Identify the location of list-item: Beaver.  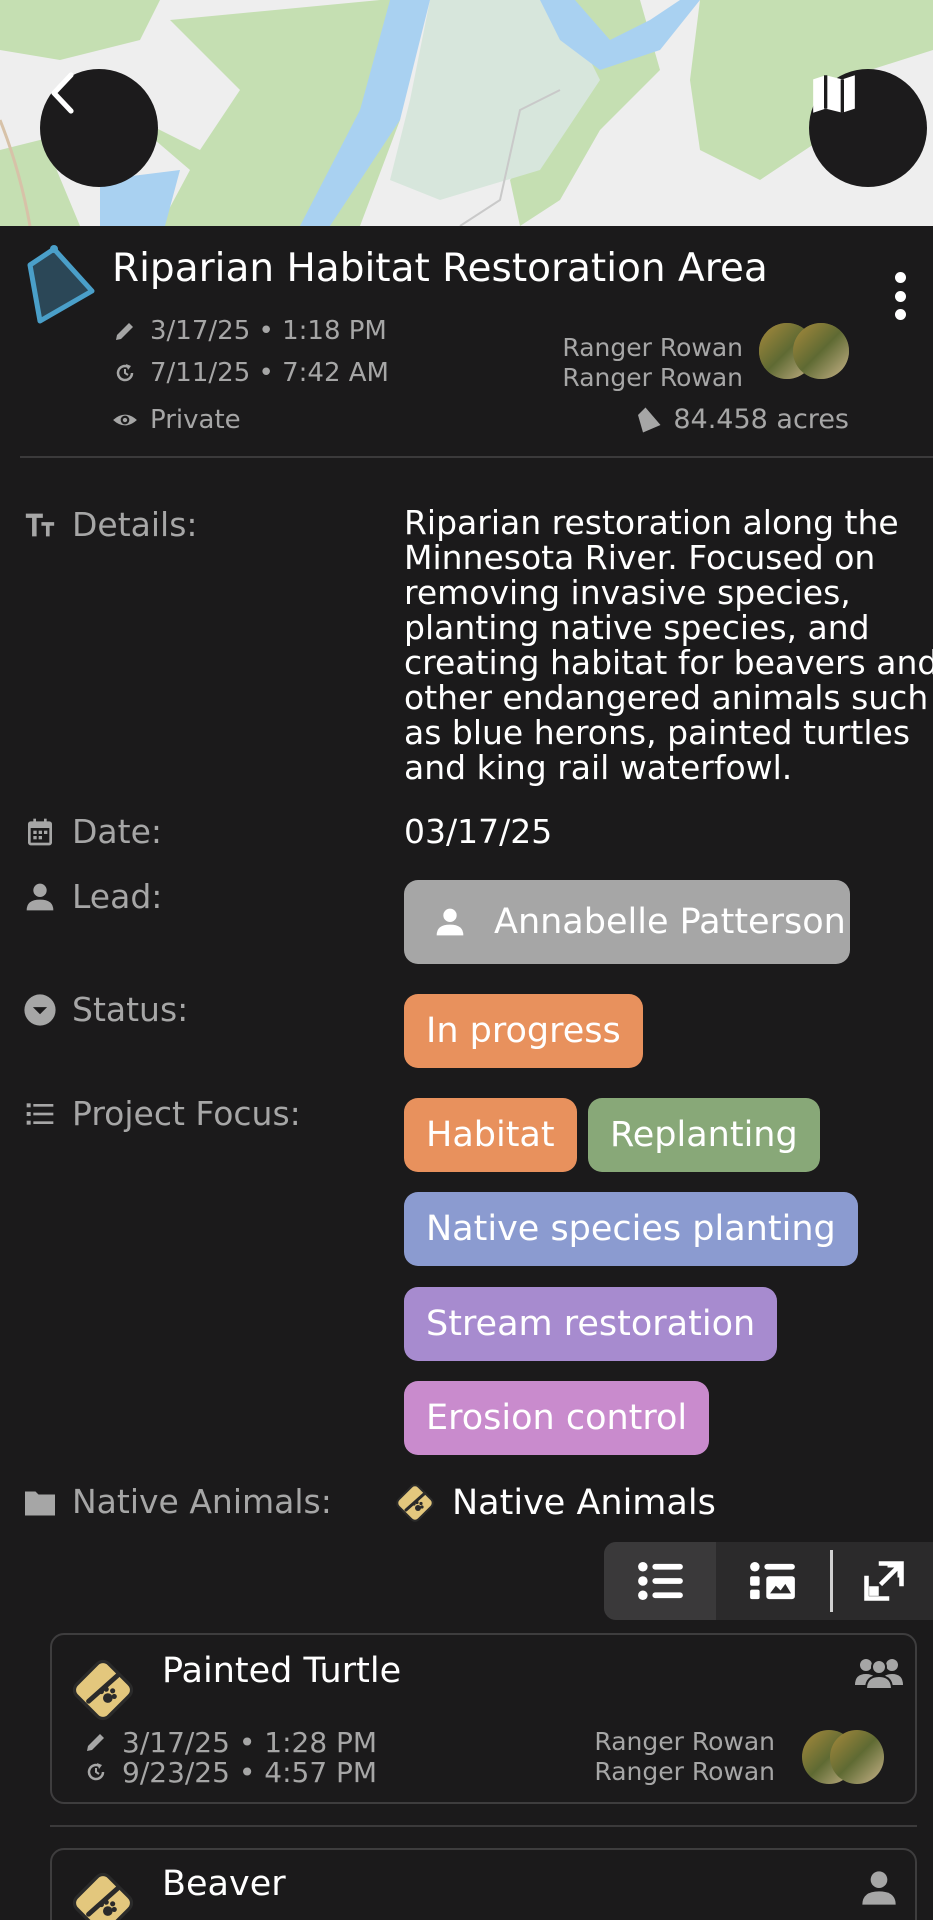
(483, 1884).